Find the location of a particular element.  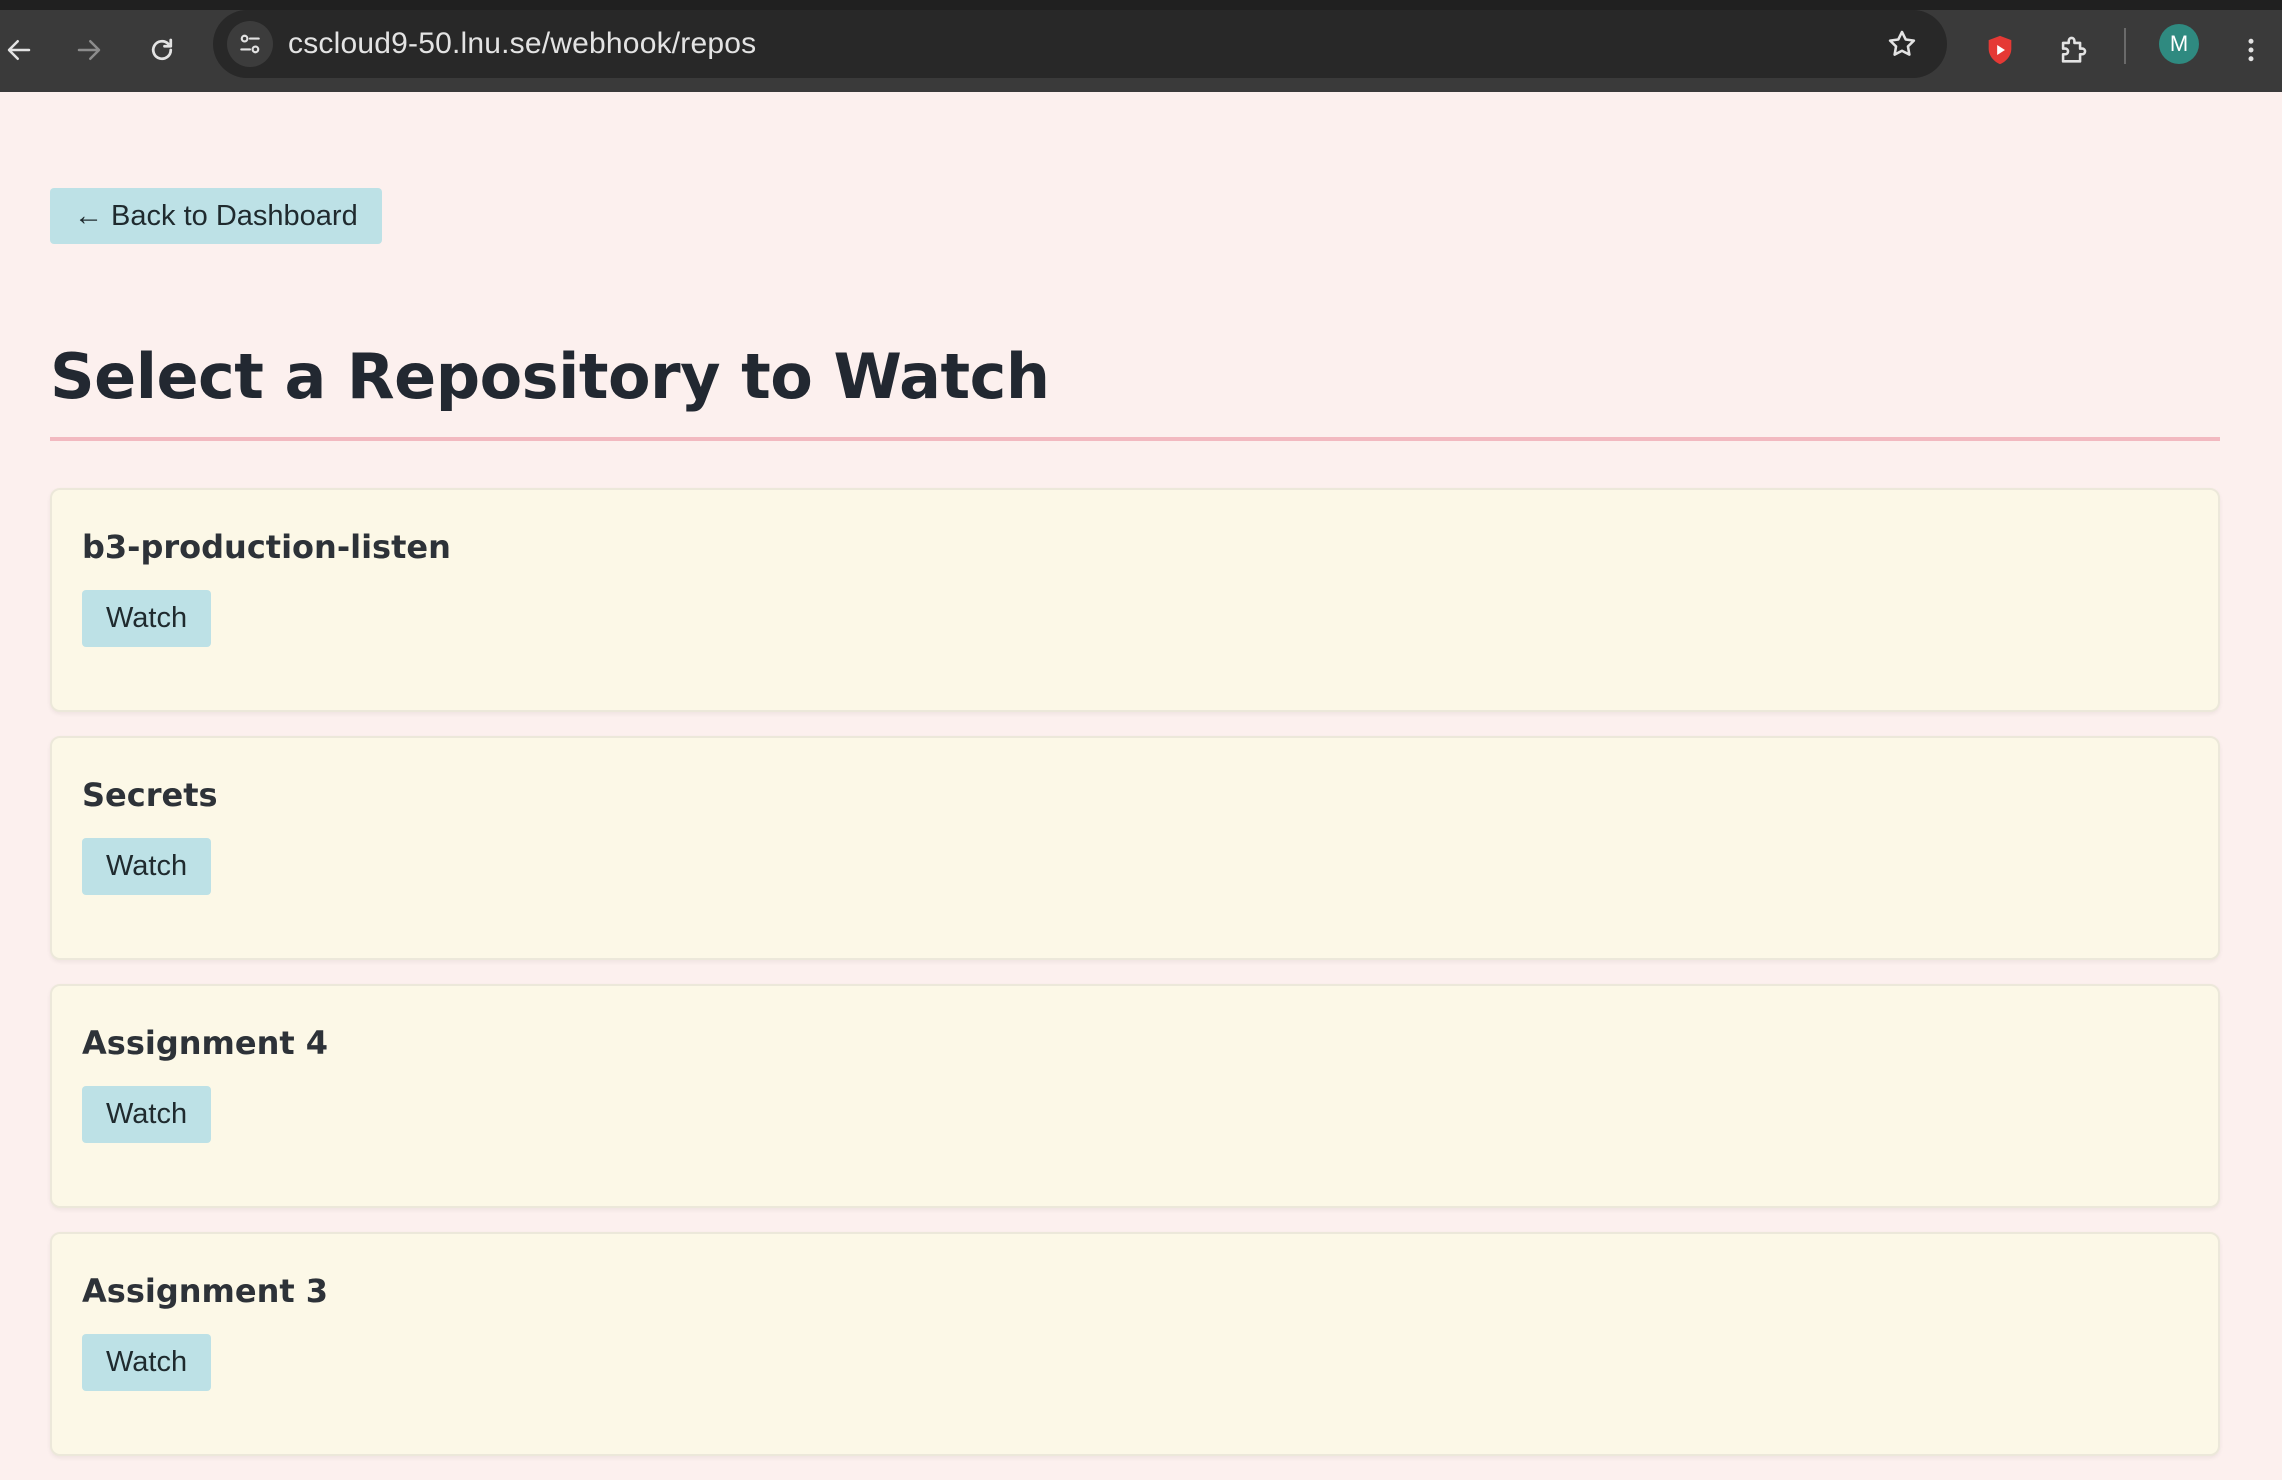

page-title: Select a Repository to Watch is located at coordinates (550, 376).